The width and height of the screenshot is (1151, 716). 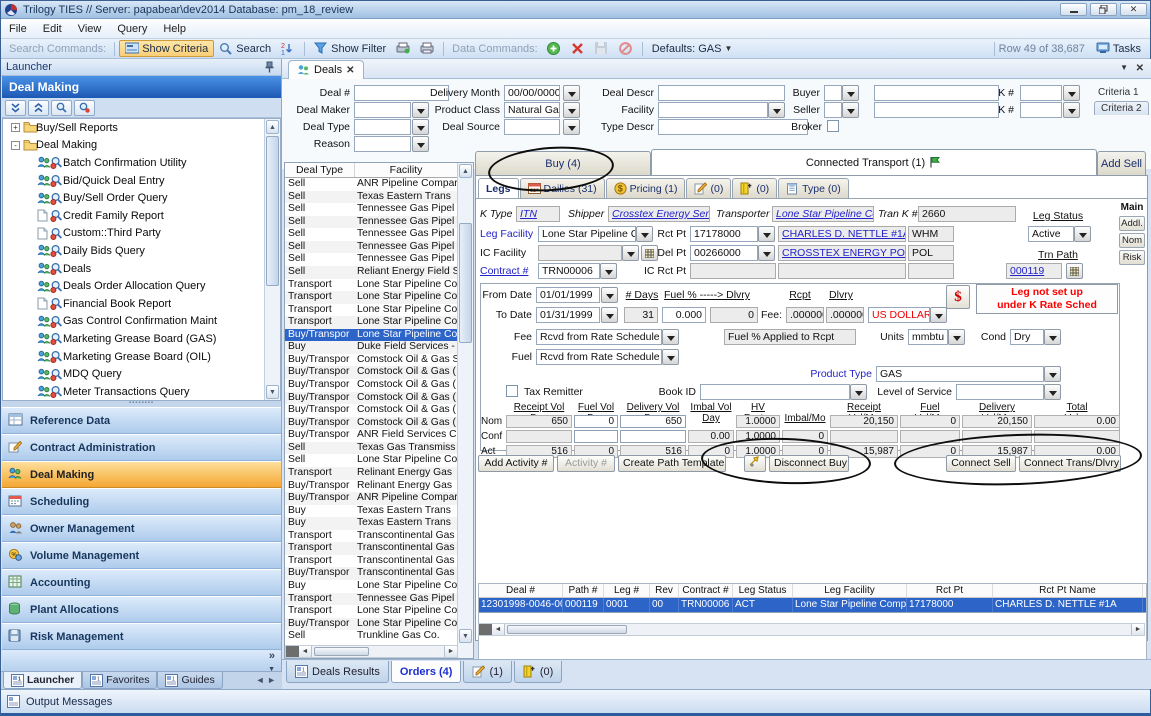 What do you see at coordinates (465, 171) in the screenshot?
I see `scroll-up-icon: ▲` at bounding box center [465, 171].